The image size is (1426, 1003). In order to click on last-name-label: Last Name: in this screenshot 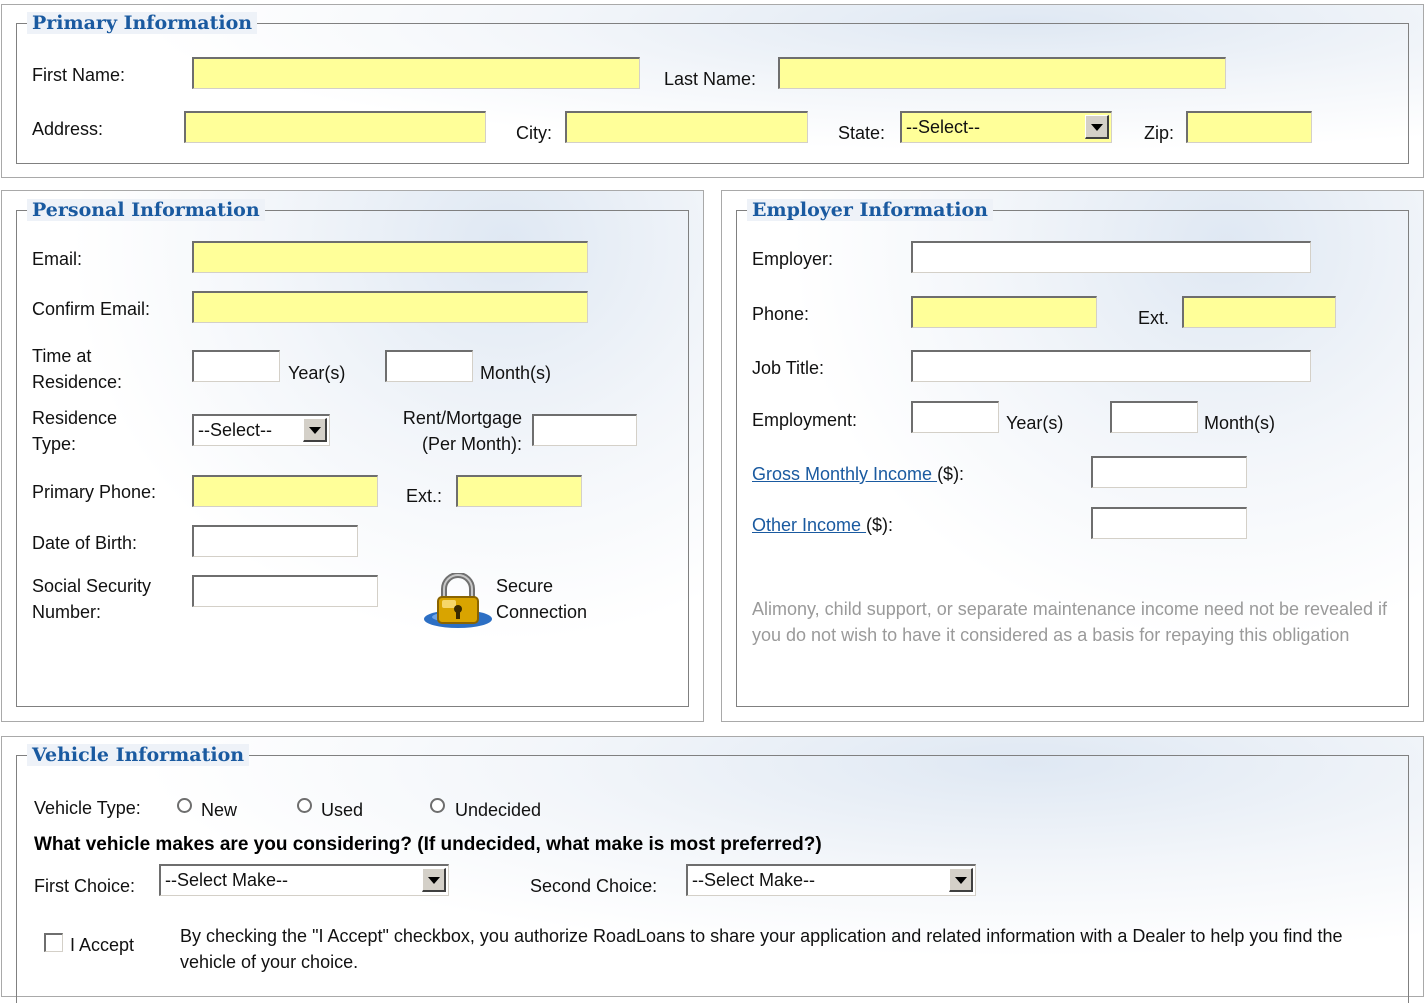, I will do `click(710, 79)`.